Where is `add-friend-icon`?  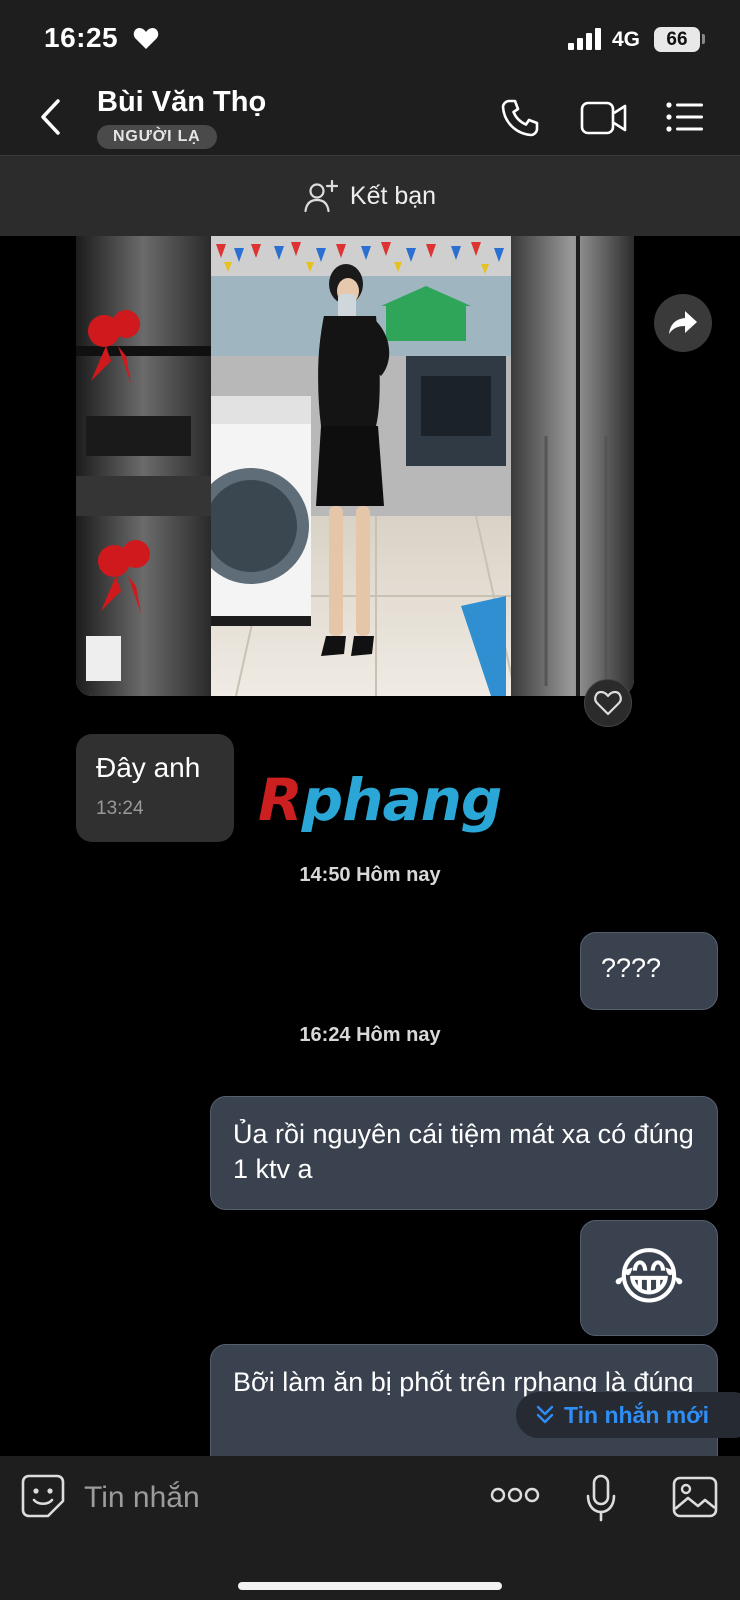 add-friend-icon is located at coordinates (321, 196).